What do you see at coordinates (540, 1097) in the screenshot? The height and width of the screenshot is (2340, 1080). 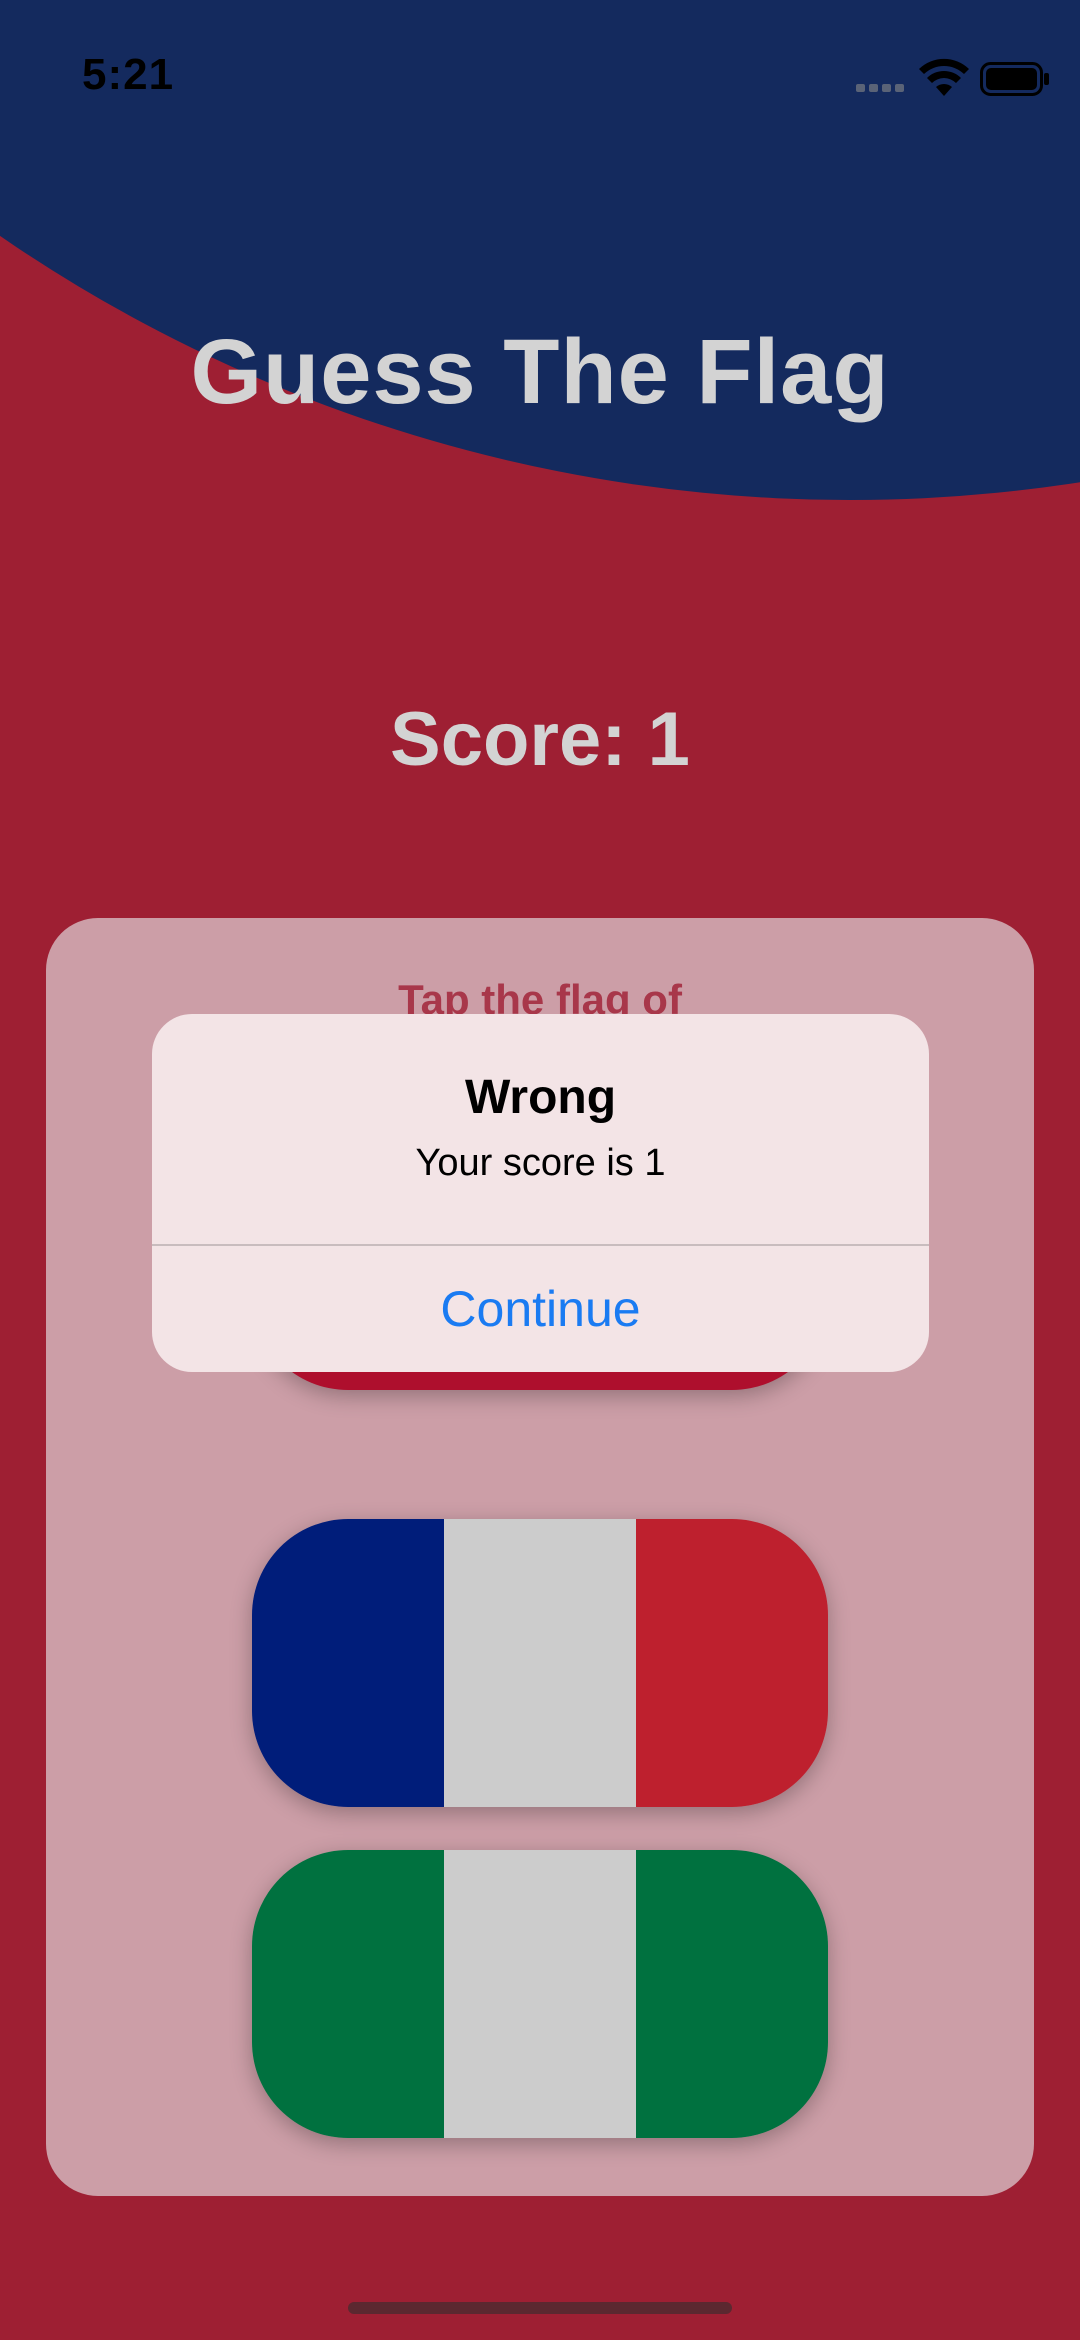 I see `alert-title: Wrong` at bounding box center [540, 1097].